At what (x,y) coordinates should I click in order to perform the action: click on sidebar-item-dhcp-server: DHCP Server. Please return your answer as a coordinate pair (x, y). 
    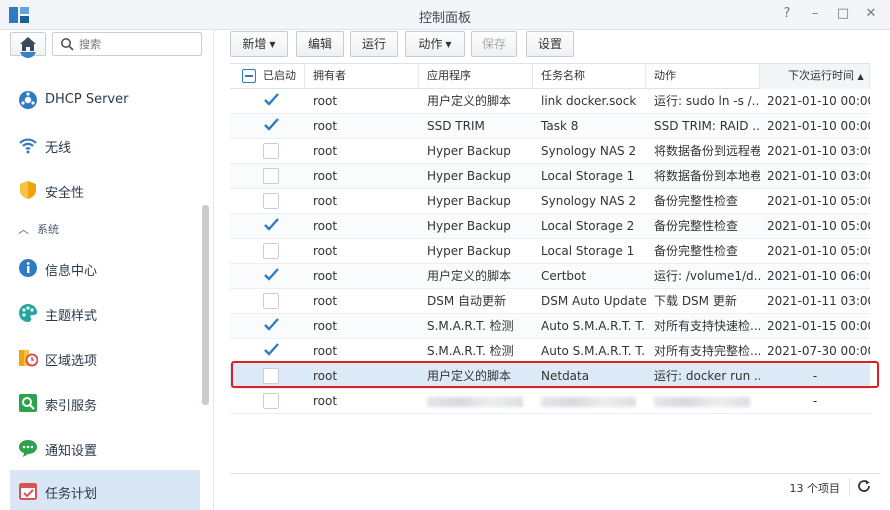
    Looking at the image, I should click on (105, 100).